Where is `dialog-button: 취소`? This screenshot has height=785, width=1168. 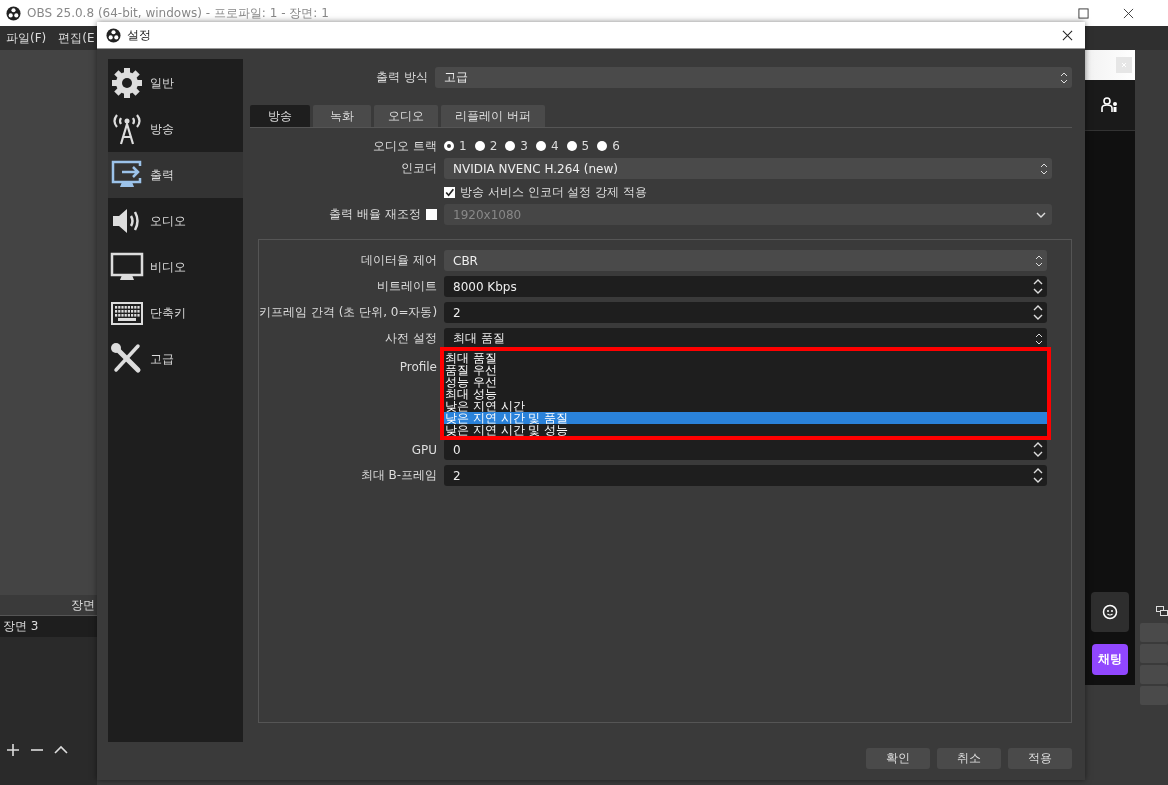 dialog-button: 취소 is located at coordinates (969, 758).